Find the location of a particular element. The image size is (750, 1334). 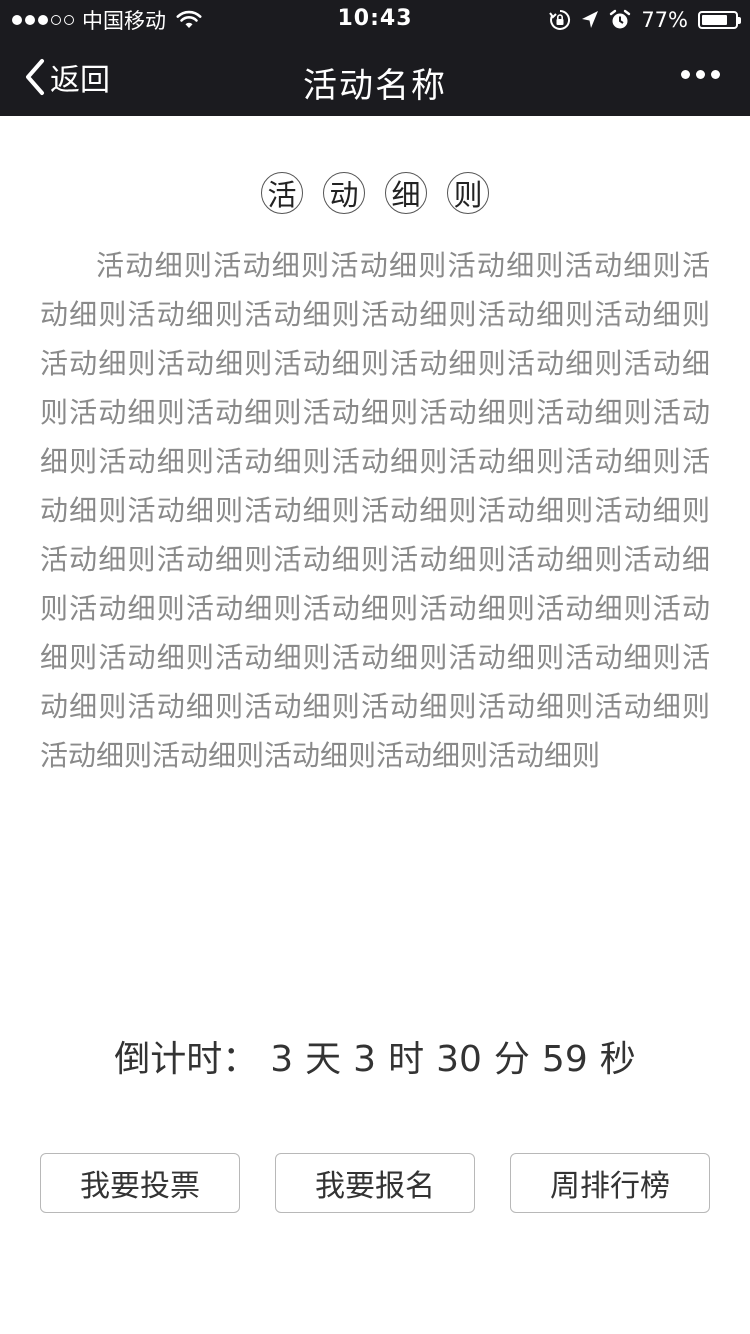

rules-heading-char: 细 is located at coordinates (406, 193).